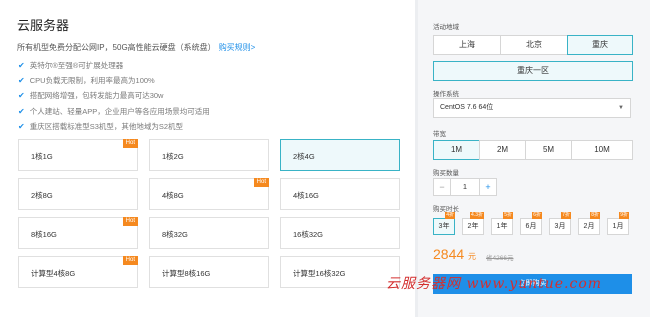 Image resolution: width=650 pixels, height=317 pixels. Describe the element at coordinates (488, 187) in the screenshot. I see `quantity-plus-button: +` at that location.